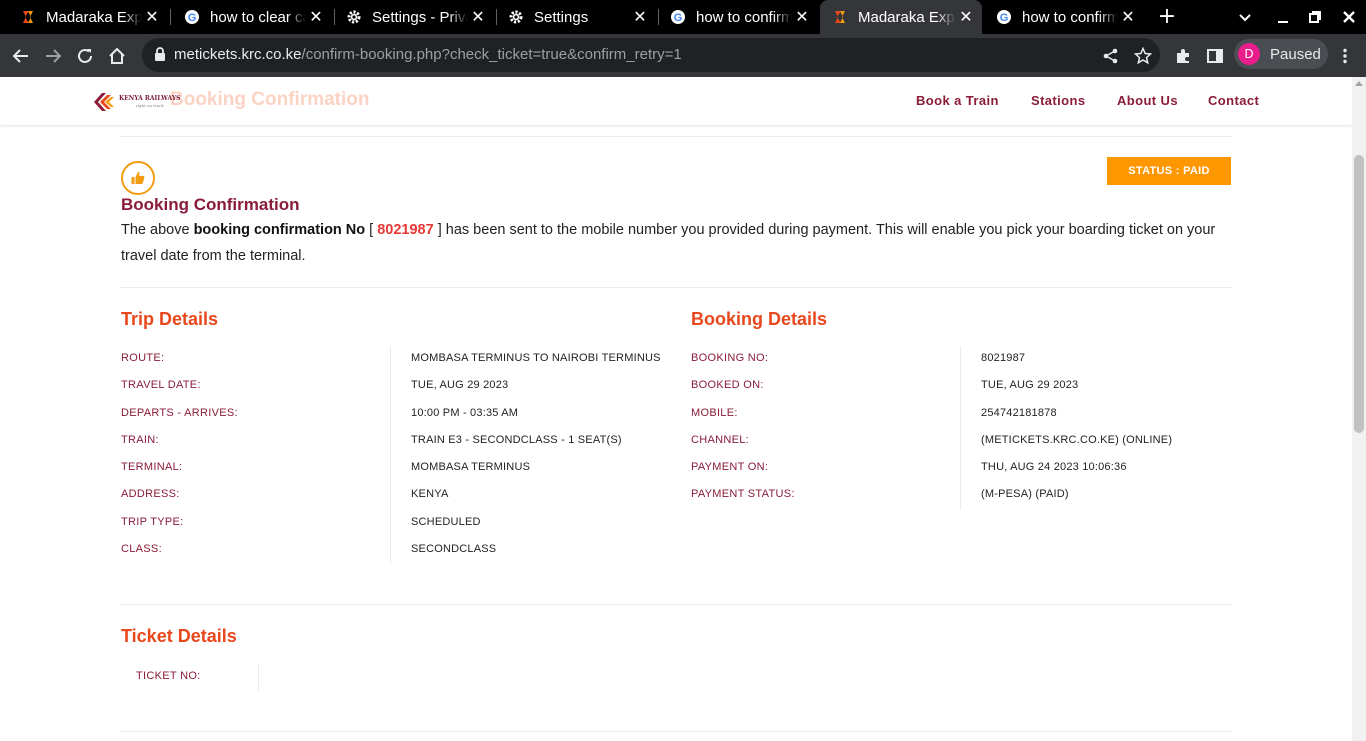  Describe the element at coordinates (561, 17) in the screenshot. I see `tab-title: Settings` at that location.